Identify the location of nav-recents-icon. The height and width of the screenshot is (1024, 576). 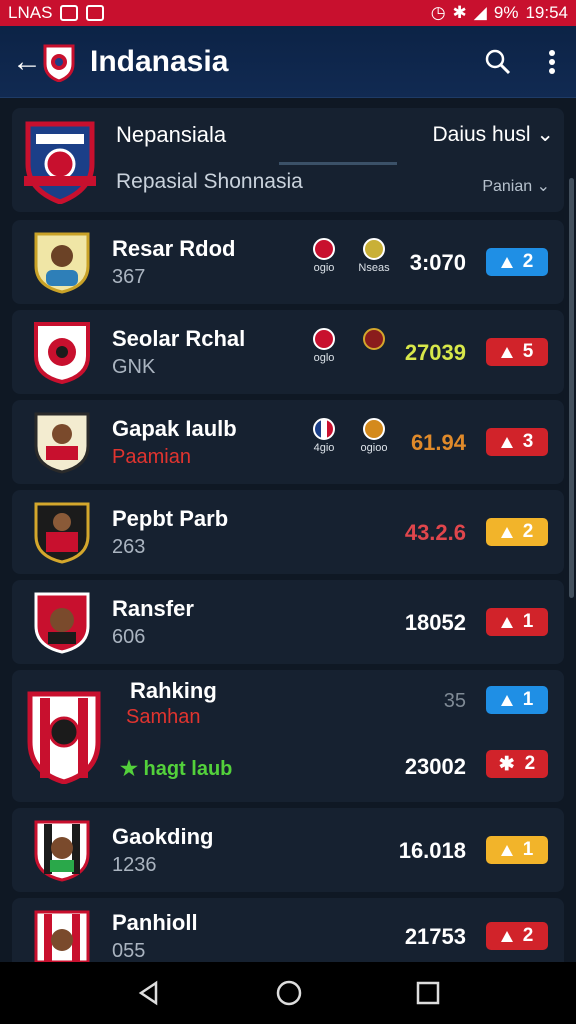
(428, 993).